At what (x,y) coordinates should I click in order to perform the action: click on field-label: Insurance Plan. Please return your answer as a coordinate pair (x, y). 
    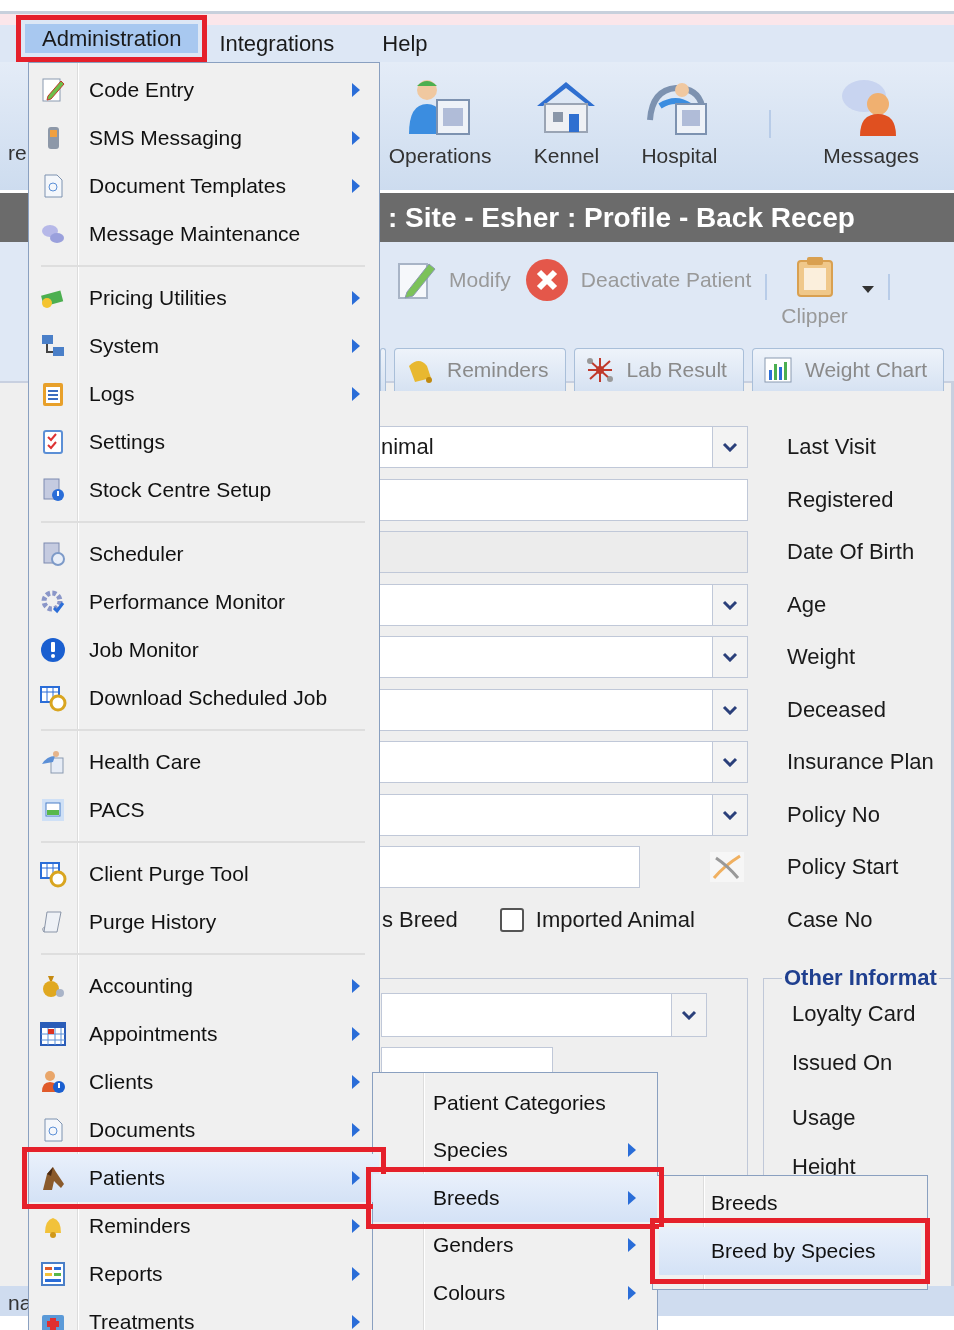
    Looking at the image, I should click on (860, 762).